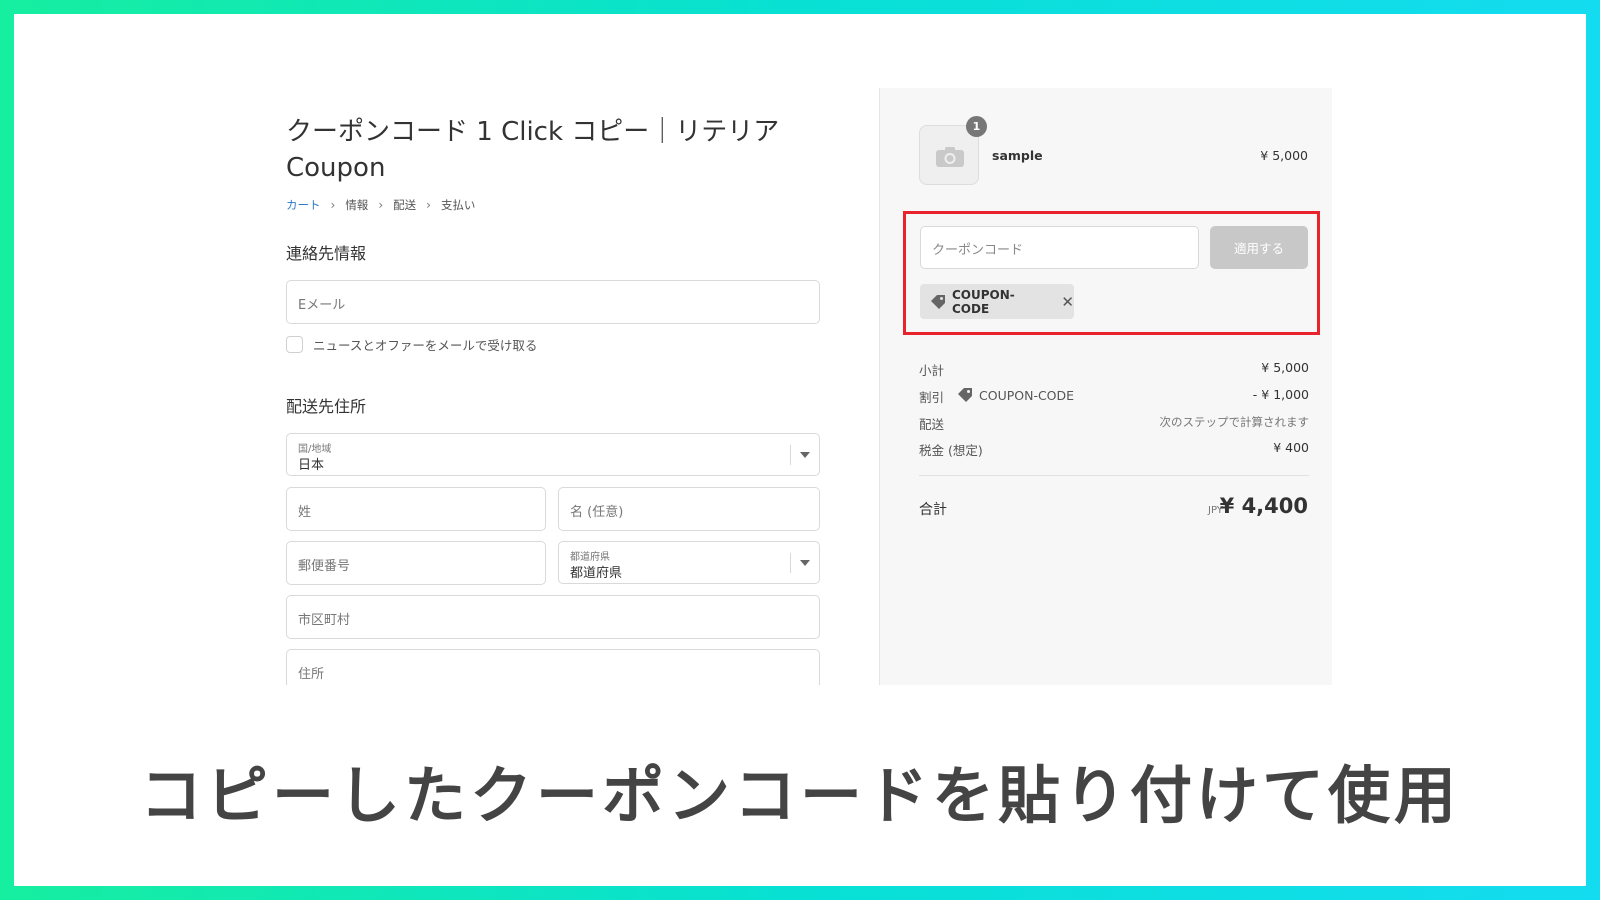  I want to click on email-placeholder: Eメール, so click(322, 305).